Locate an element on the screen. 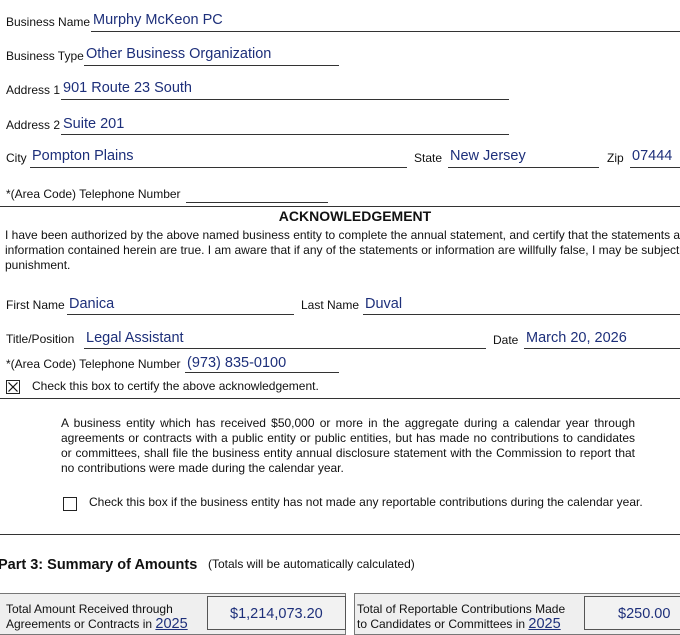 This screenshot has height=635, width=680. business-type-field: Other Business Organization is located at coordinates (178, 54).